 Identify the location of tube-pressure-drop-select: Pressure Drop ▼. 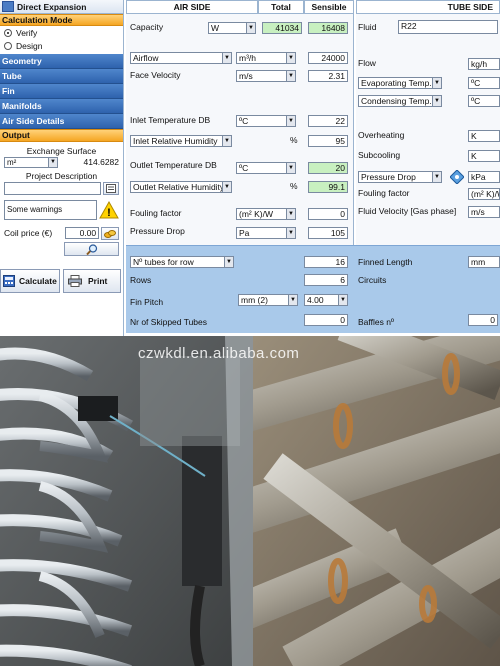
(400, 177).